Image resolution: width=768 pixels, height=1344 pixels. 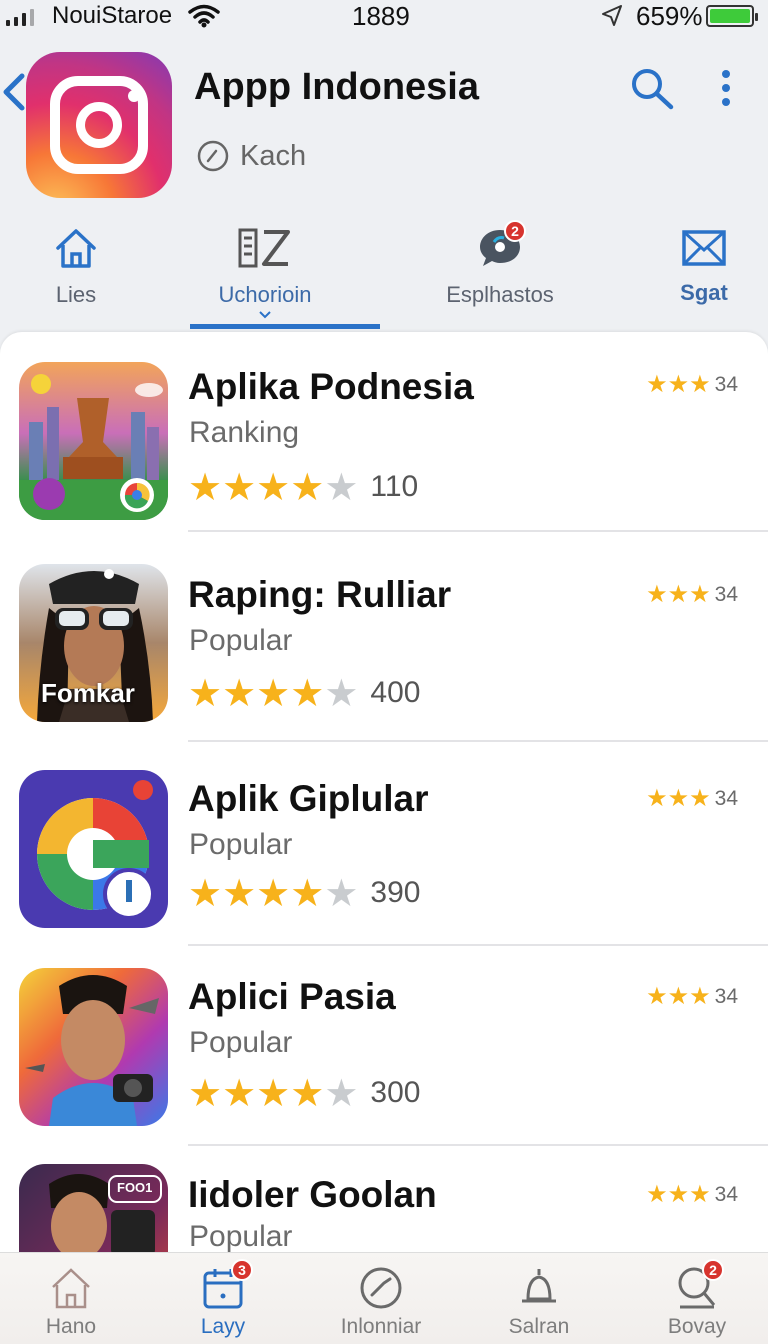 What do you see at coordinates (223, 1298) in the screenshot?
I see `nav-layy: 3 Layy` at bounding box center [223, 1298].